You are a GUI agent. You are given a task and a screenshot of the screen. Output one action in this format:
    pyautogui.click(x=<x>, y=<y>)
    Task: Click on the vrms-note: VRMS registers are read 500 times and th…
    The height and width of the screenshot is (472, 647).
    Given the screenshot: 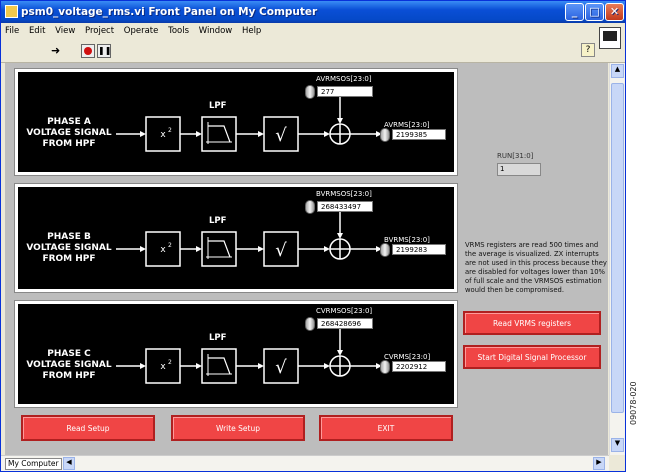 What is the action you would take?
    pyautogui.click(x=536, y=267)
    